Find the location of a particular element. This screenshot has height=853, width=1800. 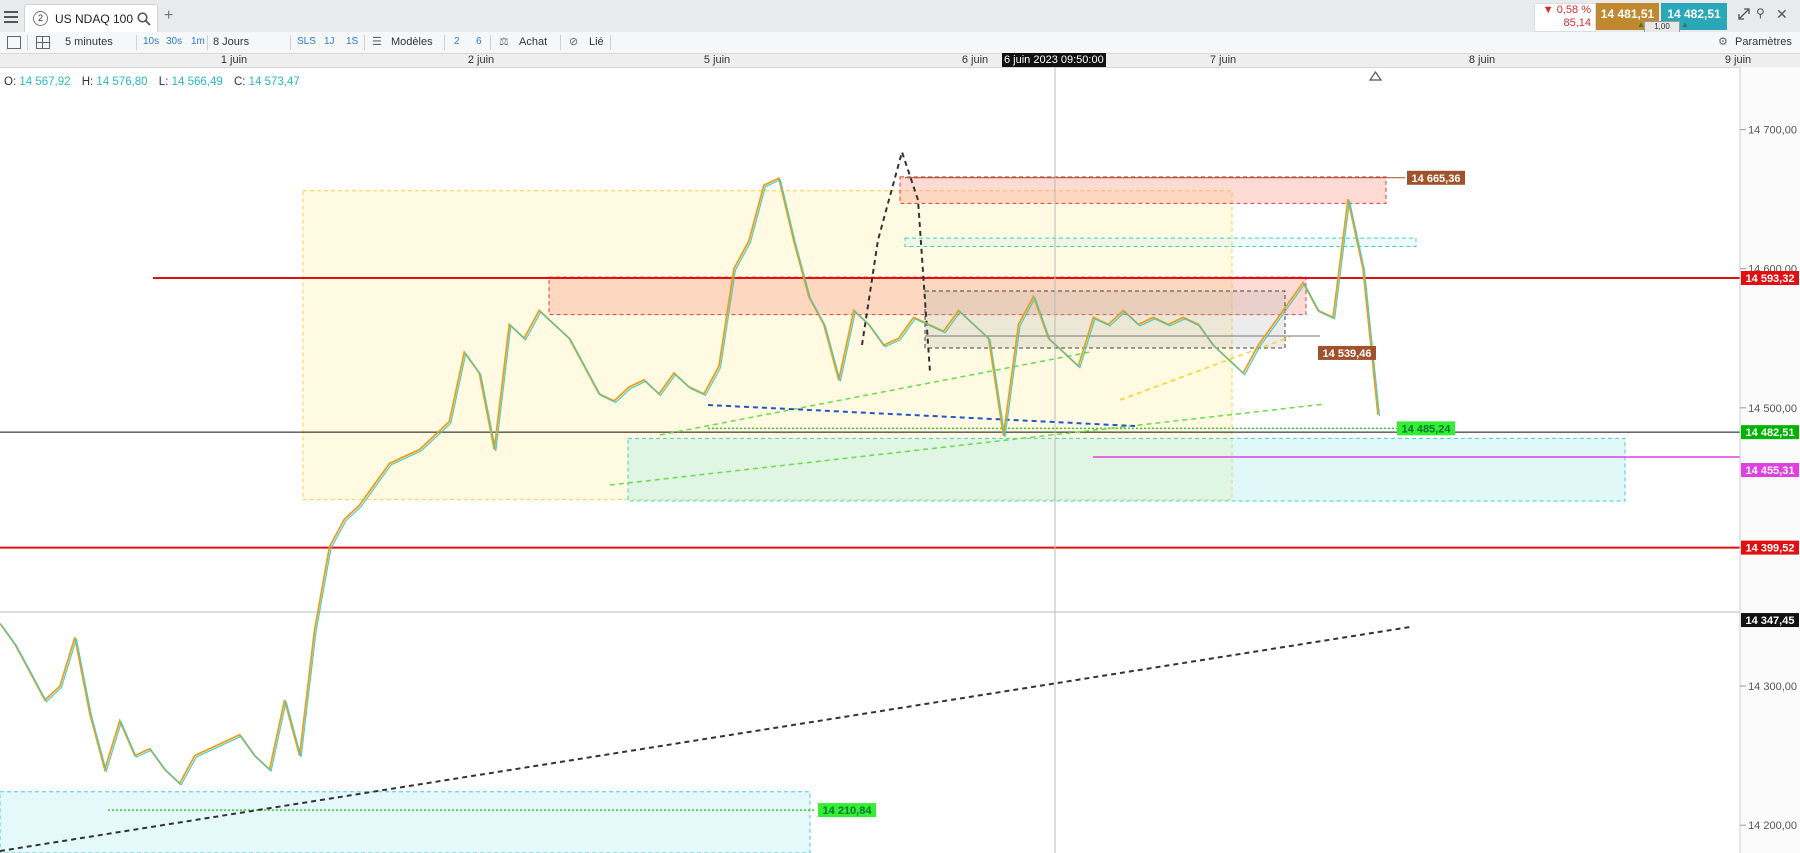

period-select: 8 Jours is located at coordinates (231, 42).